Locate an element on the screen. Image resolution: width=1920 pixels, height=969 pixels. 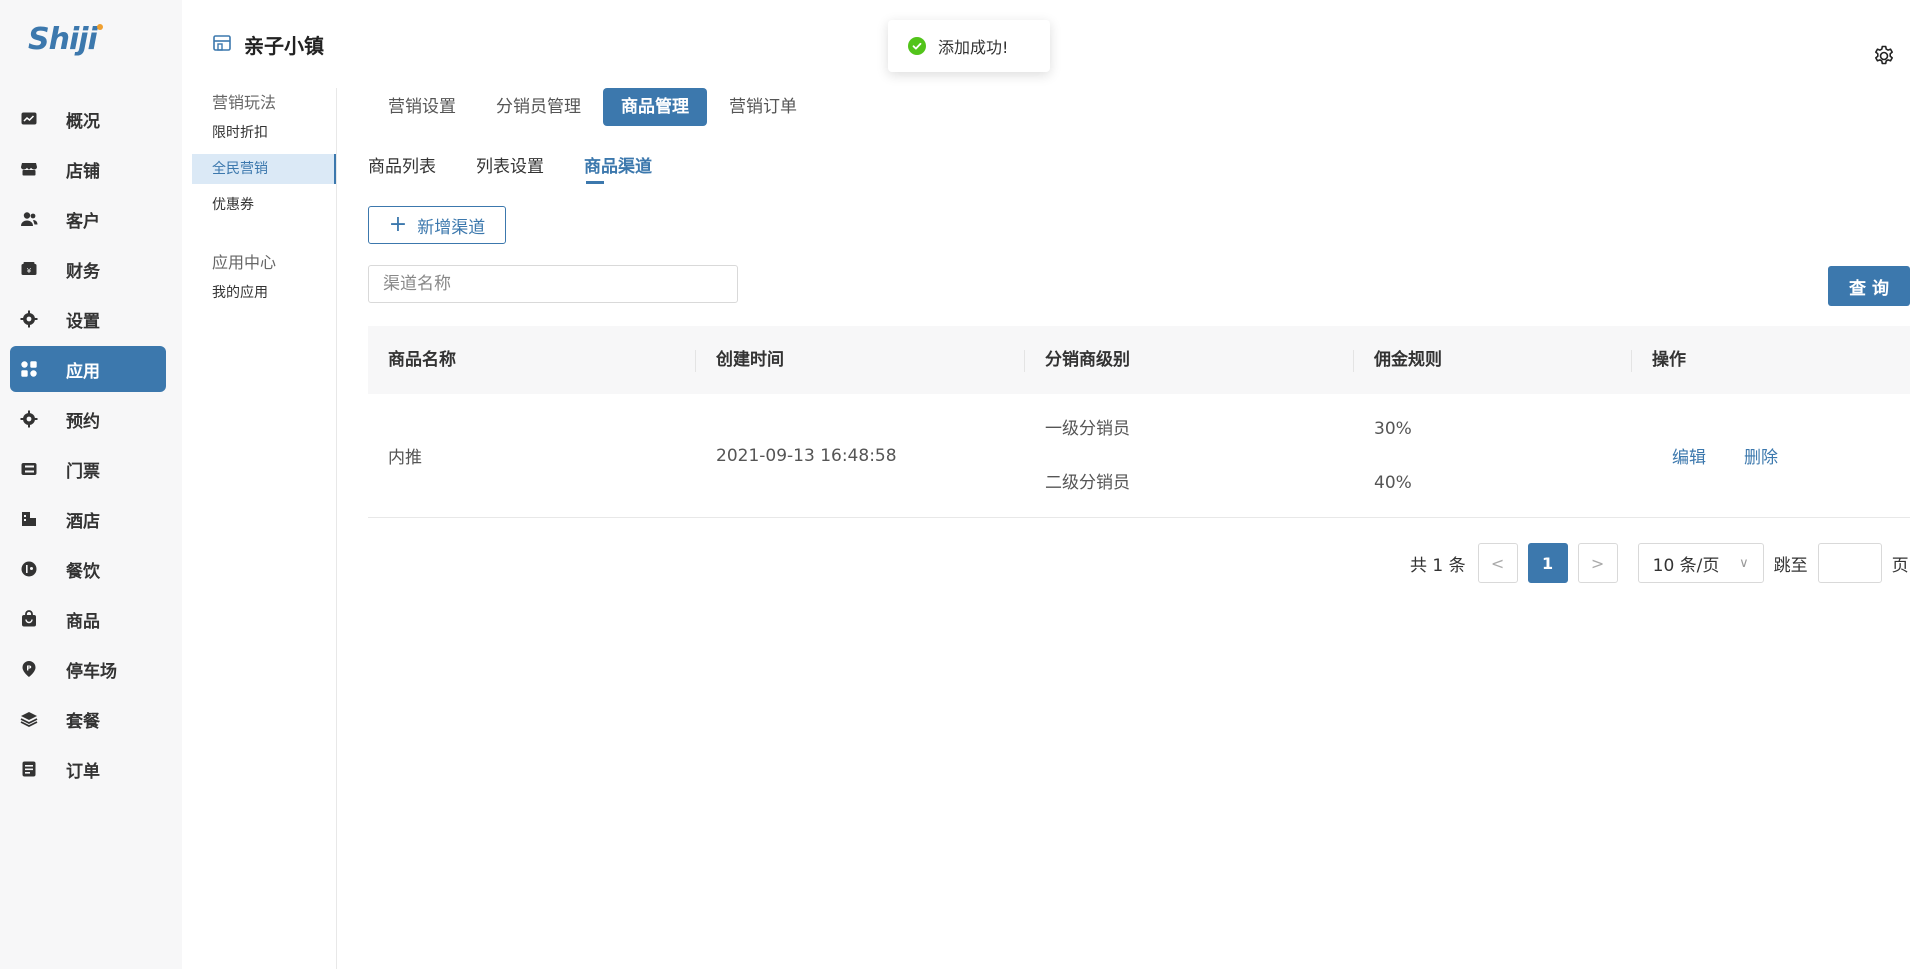
next-page-button: > is located at coordinates (1597, 563).